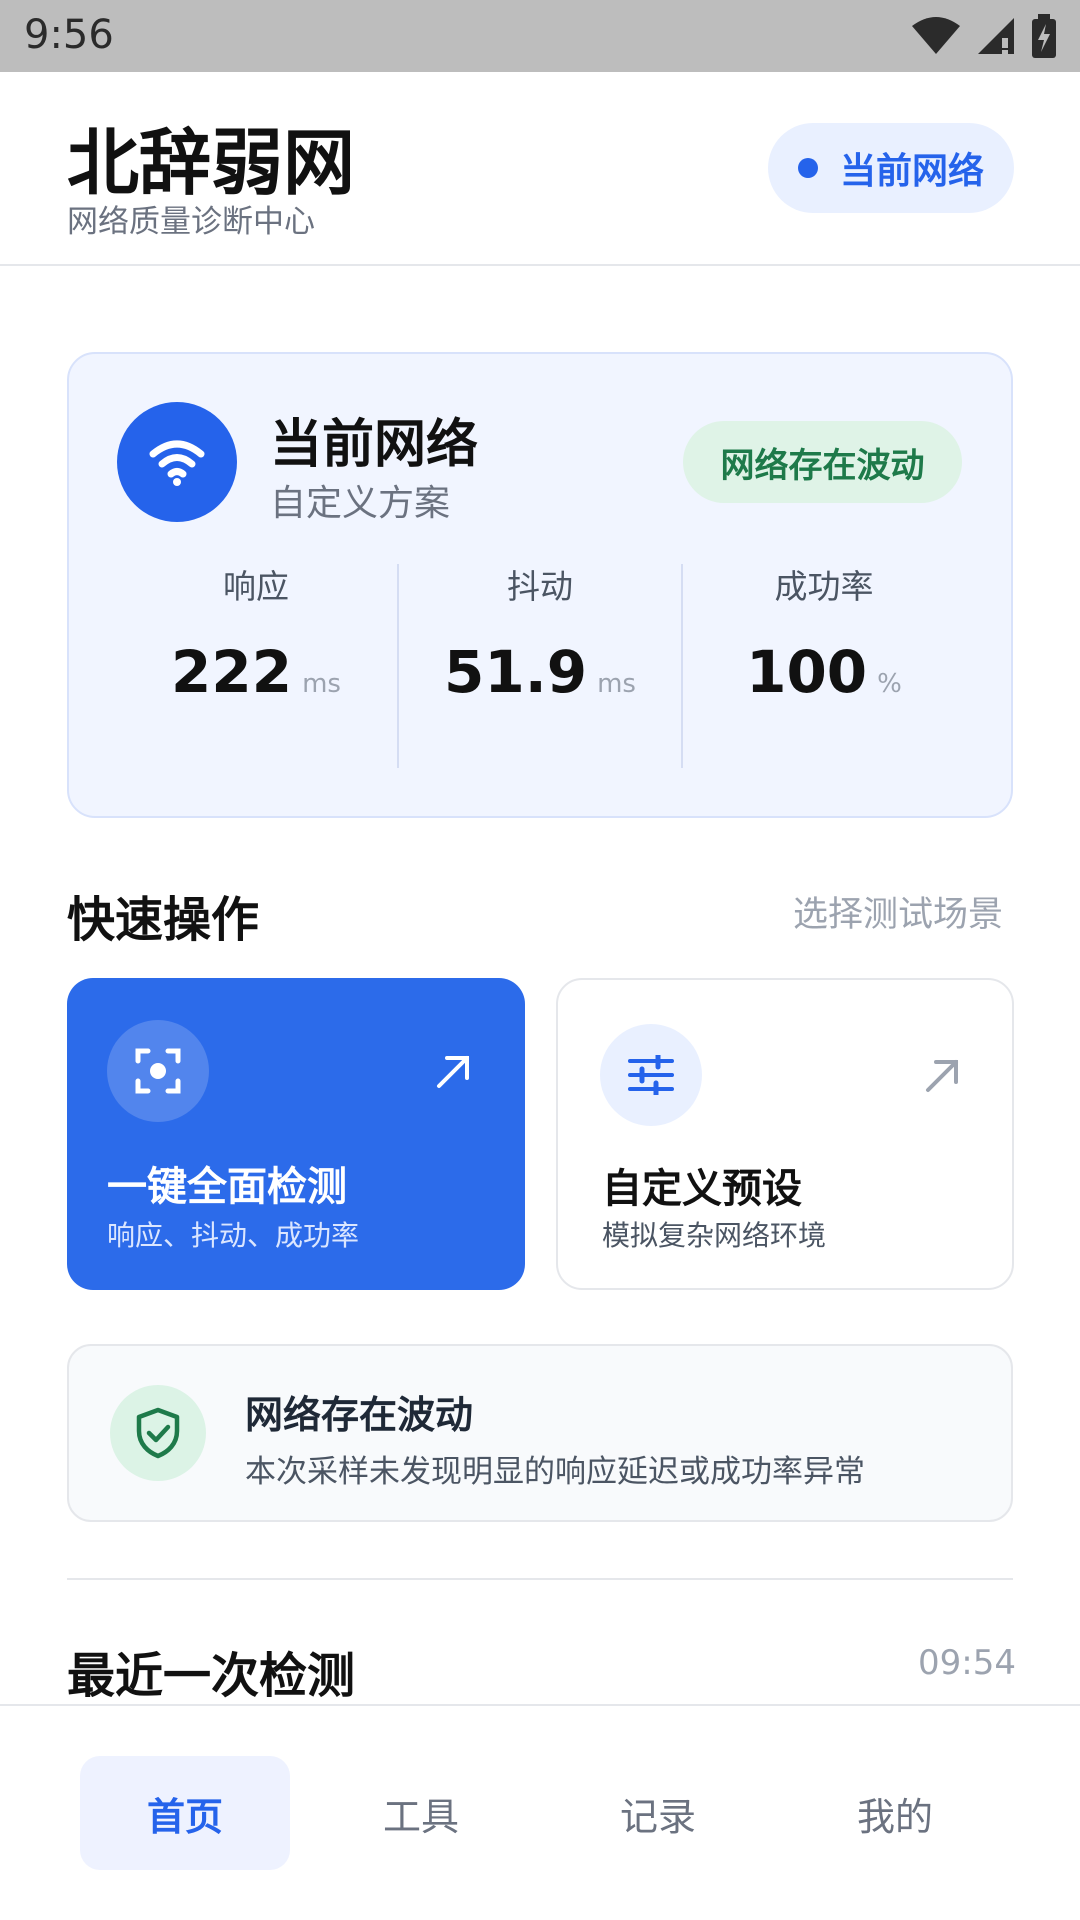  I want to click on nav-mine: 我的, so click(895, 1813).